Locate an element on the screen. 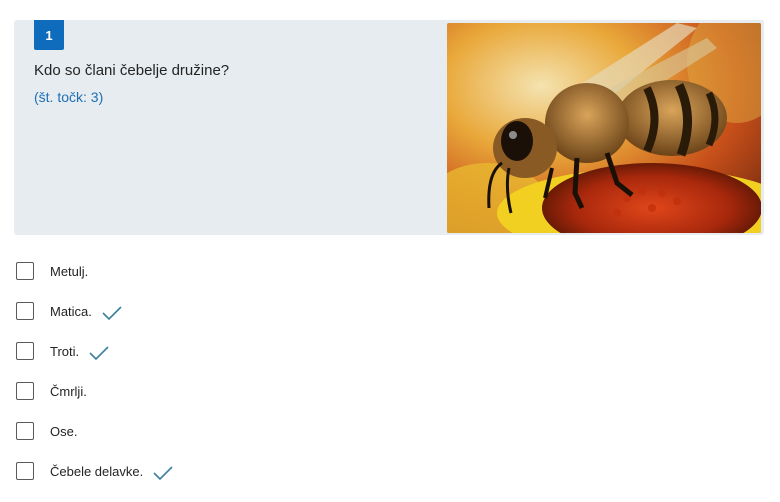  answer-label: Troti. is located at coordinates (65, 351).